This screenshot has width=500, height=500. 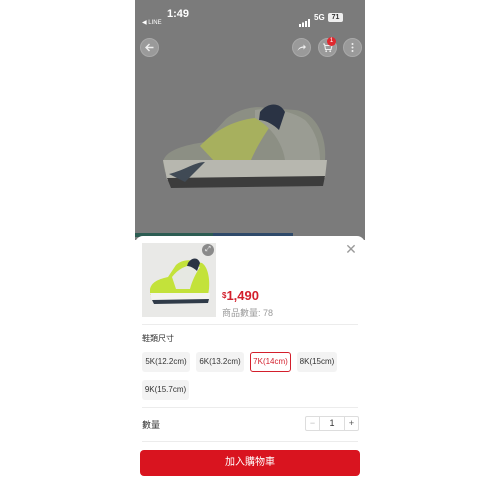 What do you see at coordinates (270, 362) in the screenshot?
I see `size-option-selected: 7K(14cm)` at bounding box center [270, 362].